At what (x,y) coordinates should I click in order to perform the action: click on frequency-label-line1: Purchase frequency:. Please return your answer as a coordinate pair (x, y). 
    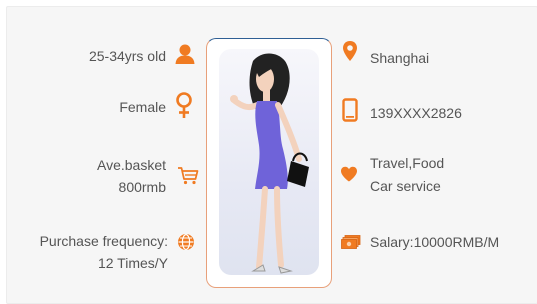
    Looking at the image, I should click on (103, 241).